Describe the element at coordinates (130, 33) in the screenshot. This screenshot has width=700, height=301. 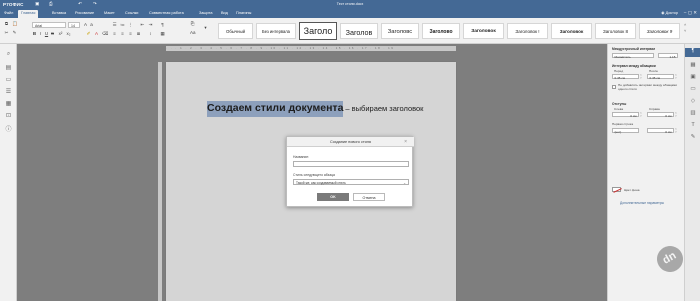
I see `align-right-icon: ≡` at that location.